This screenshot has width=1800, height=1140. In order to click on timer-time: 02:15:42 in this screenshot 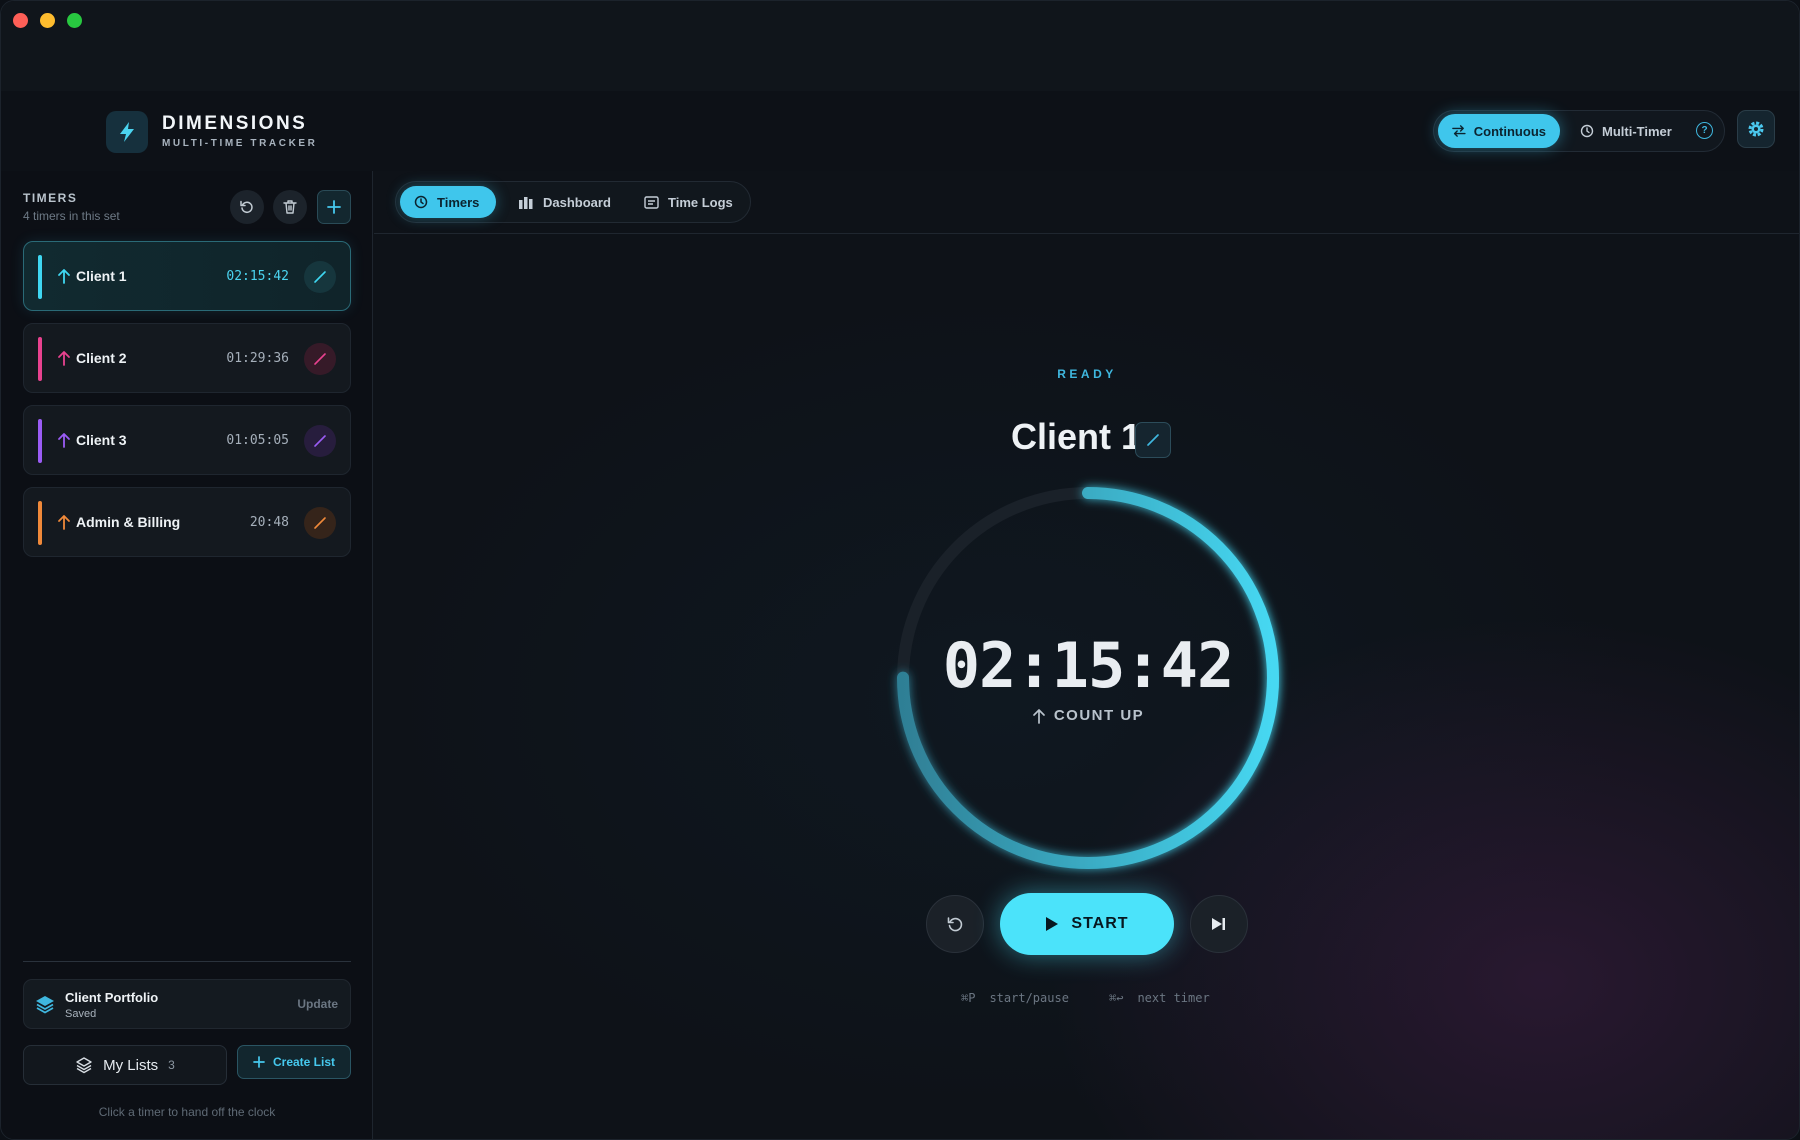, I will do `click(257, 276)`.